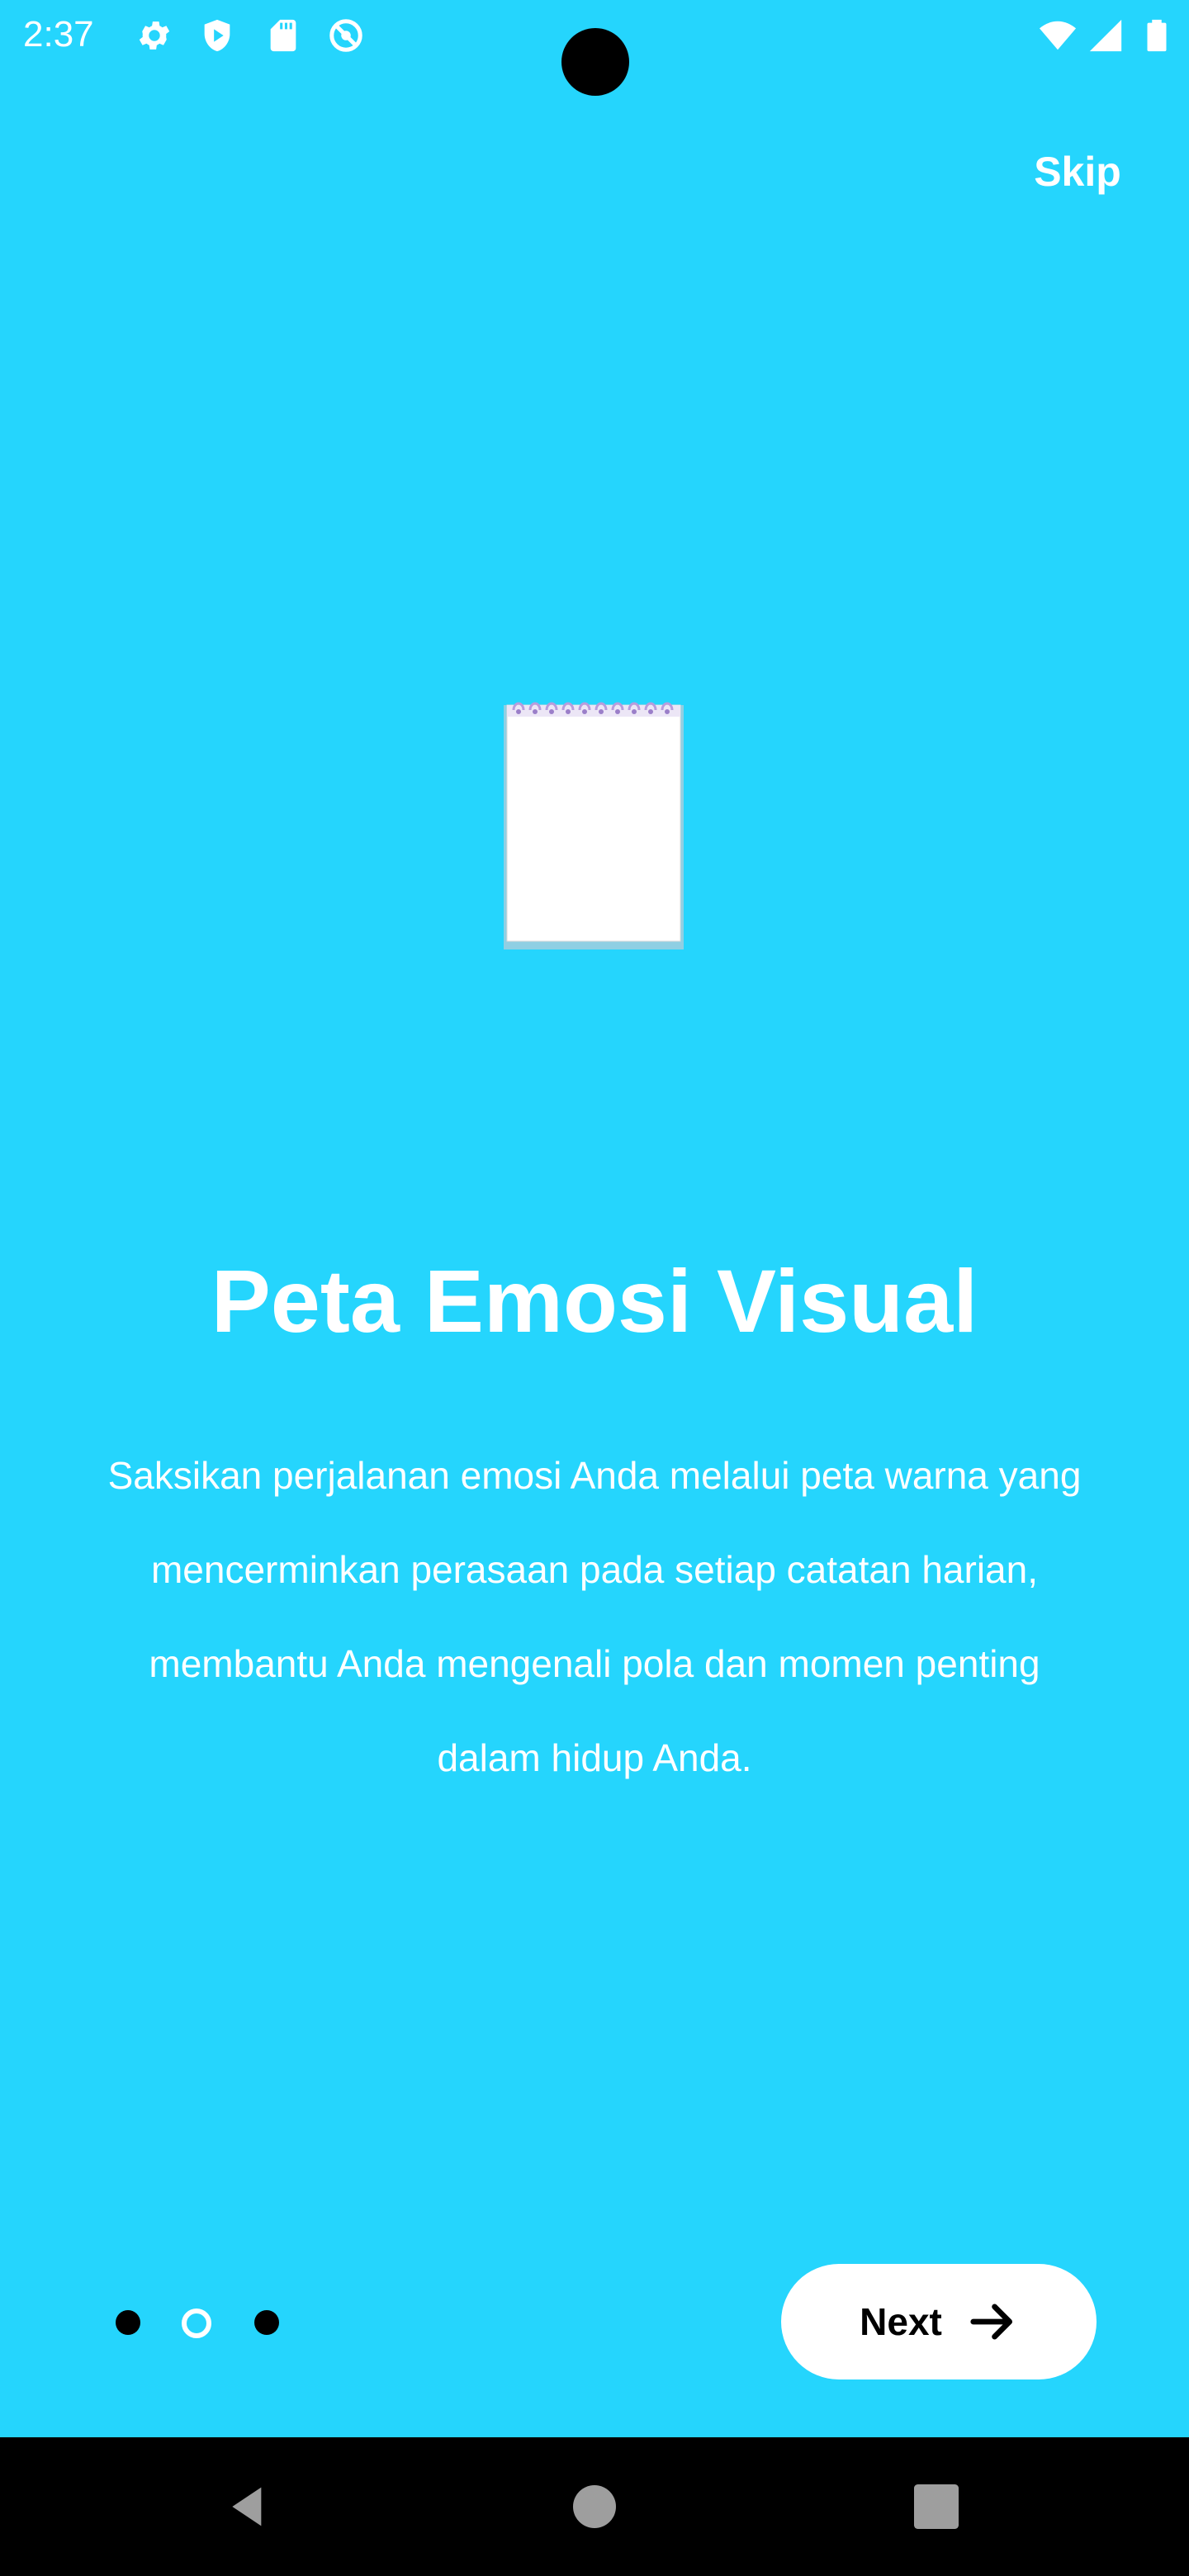  I want to click on skip-button: Skip, so click(1077, 171).